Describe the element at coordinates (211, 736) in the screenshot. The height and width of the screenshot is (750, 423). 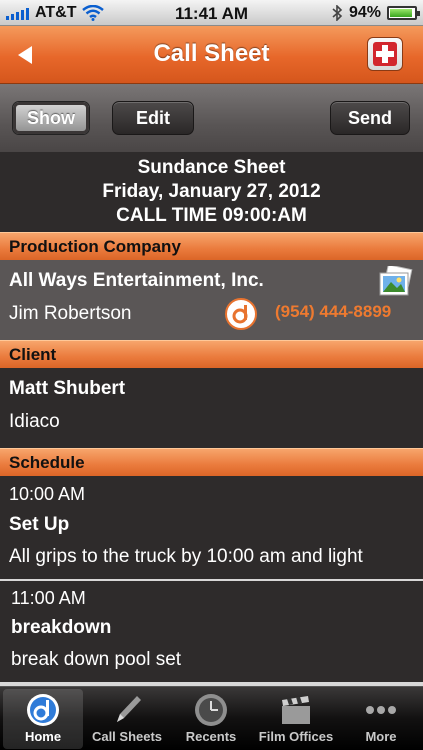
I see `tab-label: Recents` at that location.